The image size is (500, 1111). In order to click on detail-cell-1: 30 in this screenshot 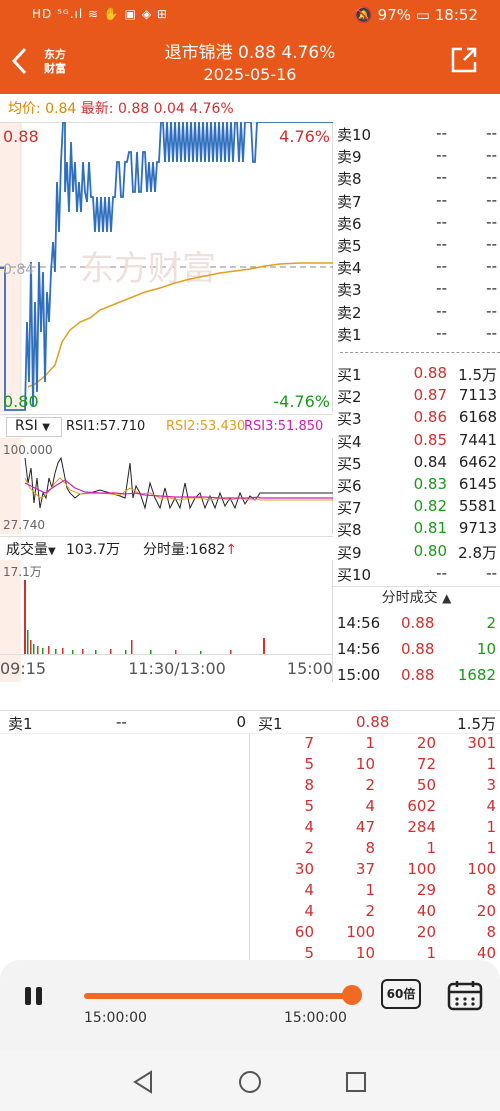, I will do `click(304, 869)`.